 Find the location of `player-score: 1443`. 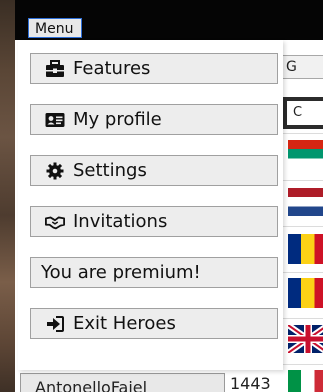

player-score: 1443 is located at coordinates (250, 383).